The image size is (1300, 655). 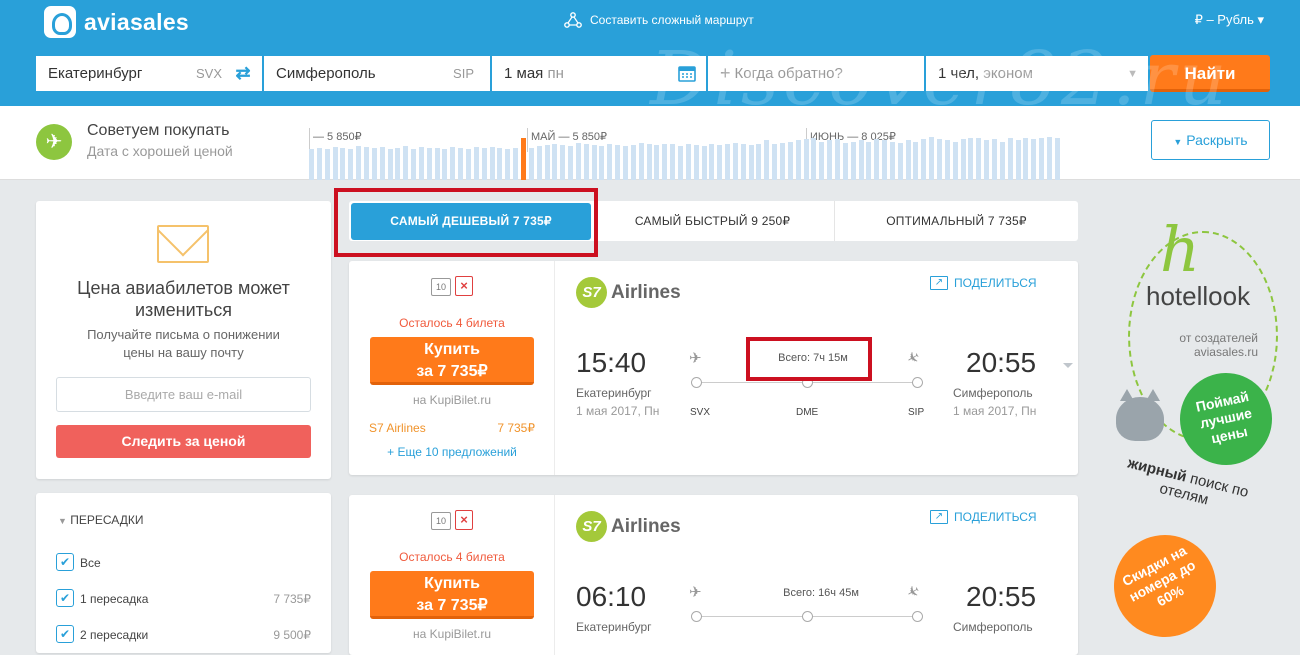 I want to click on expand-ticket-icon, so click(x=1068, y=365).